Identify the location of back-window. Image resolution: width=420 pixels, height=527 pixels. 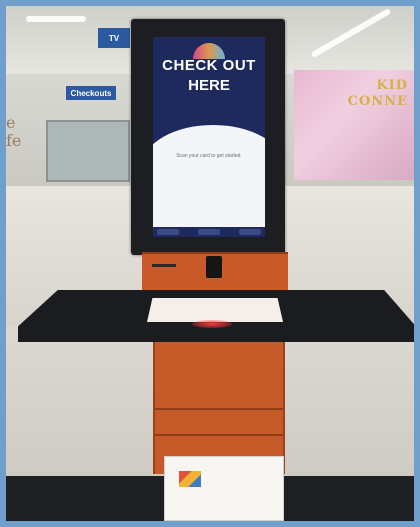
(88, 151).